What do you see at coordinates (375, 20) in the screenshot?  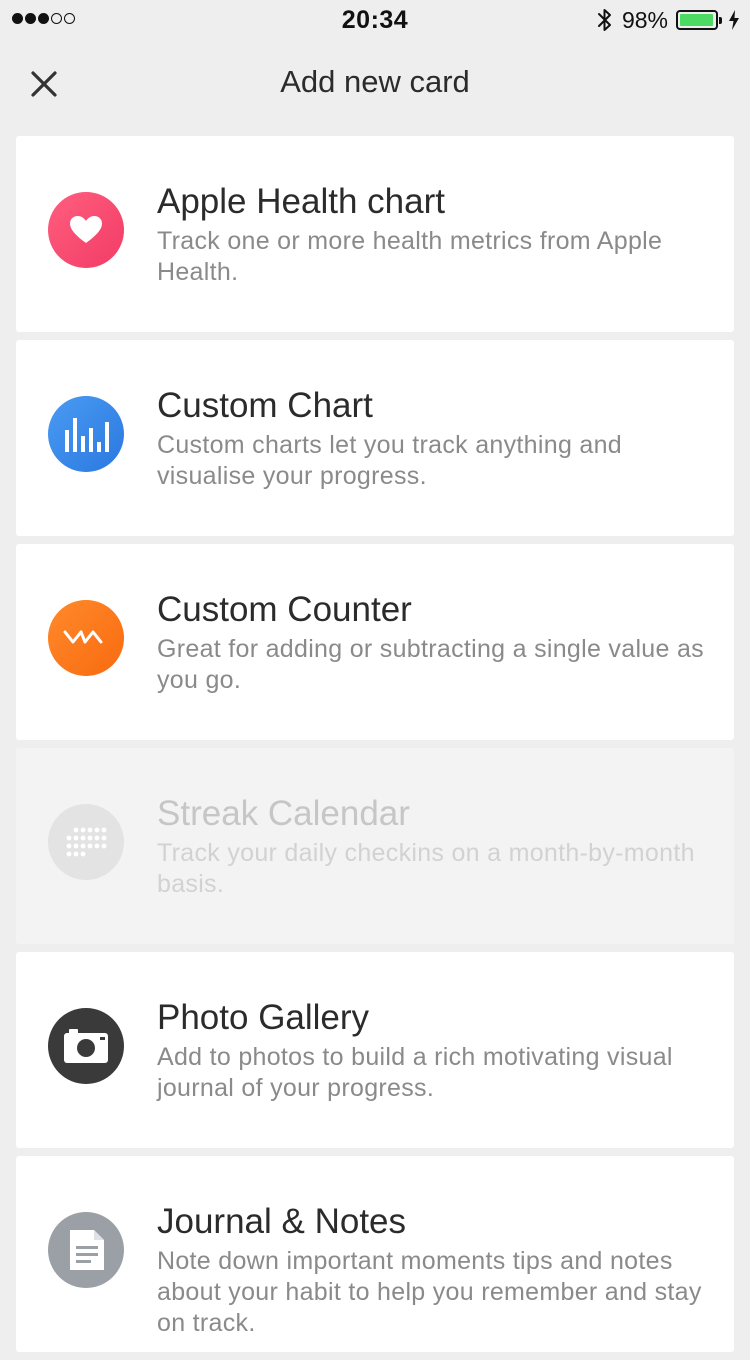 I see `status-bar: 20:34 98%` at bounding box center [375, 20].